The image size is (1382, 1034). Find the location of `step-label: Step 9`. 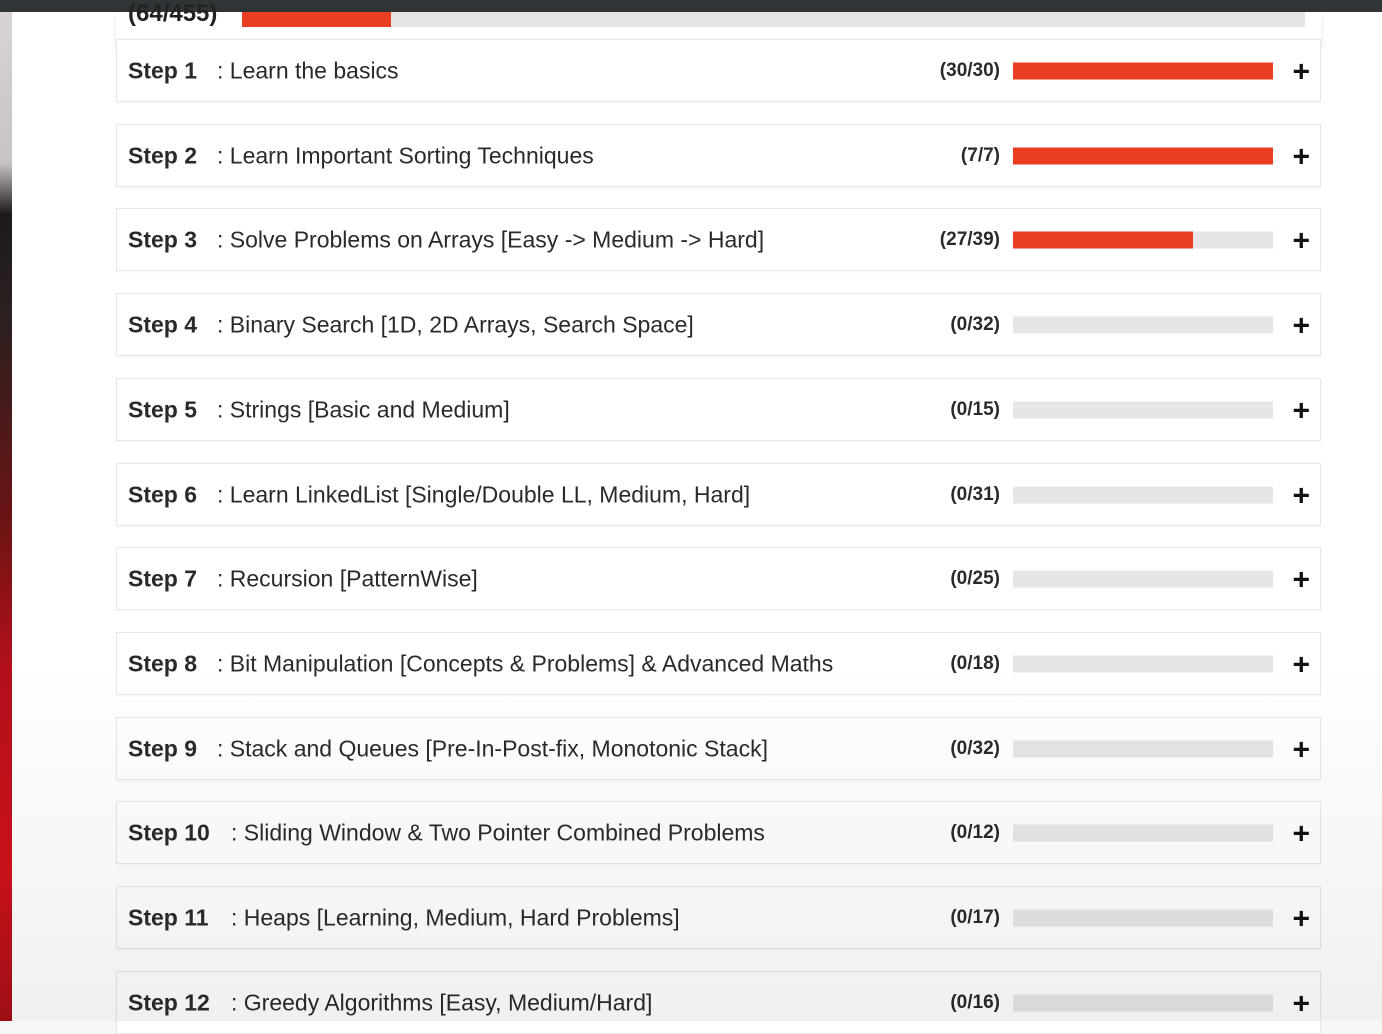

step-label: Step 9 is located at coordinates (163, 748).